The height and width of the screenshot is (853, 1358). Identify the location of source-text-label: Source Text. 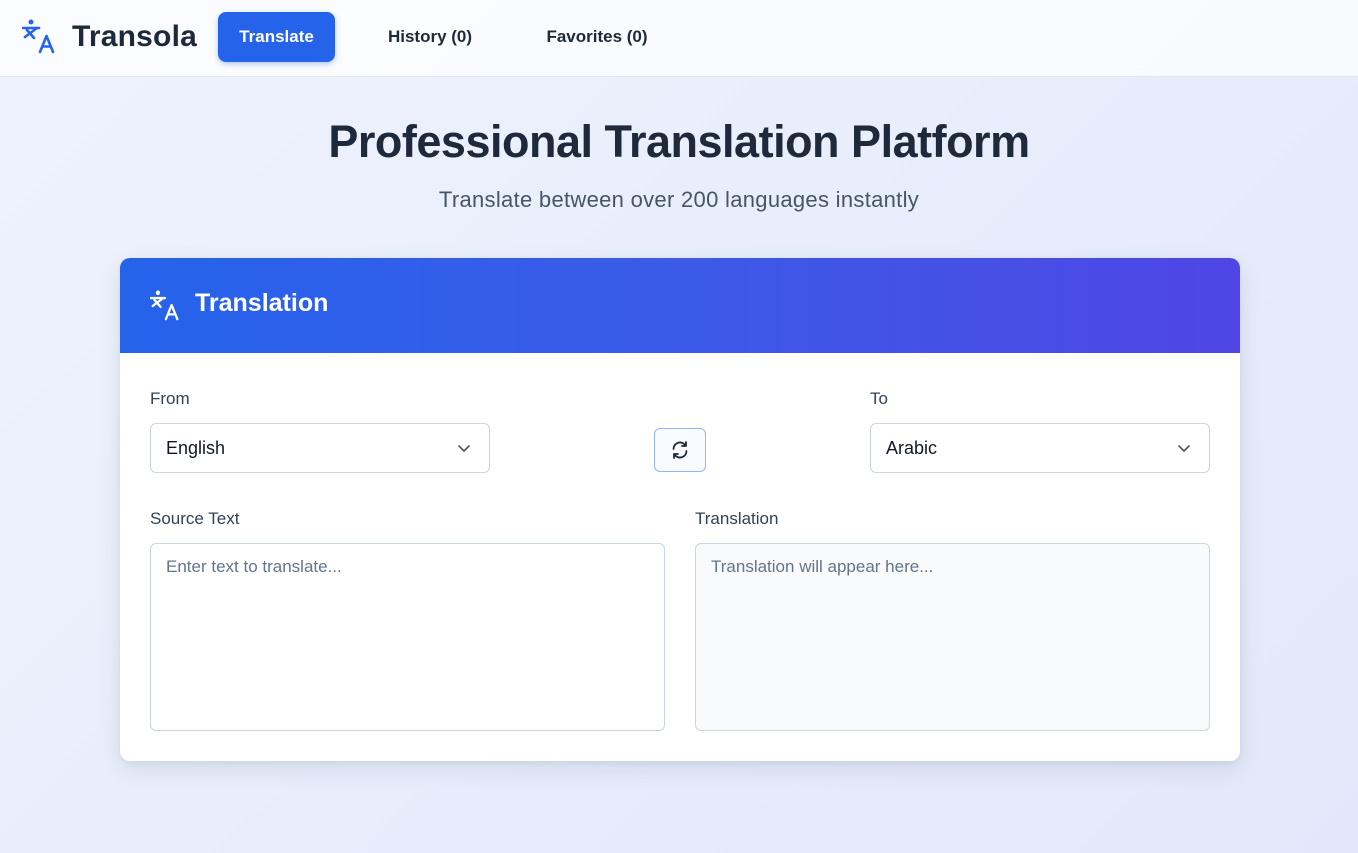
(195, 518).